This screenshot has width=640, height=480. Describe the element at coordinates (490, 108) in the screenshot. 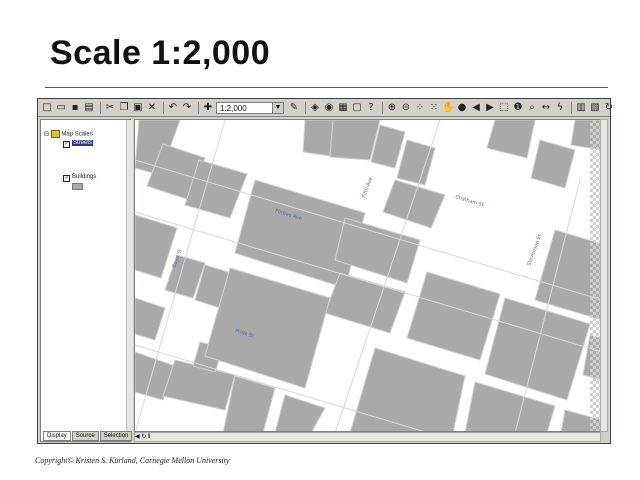

I see `forward-icon: ▶` at that location.